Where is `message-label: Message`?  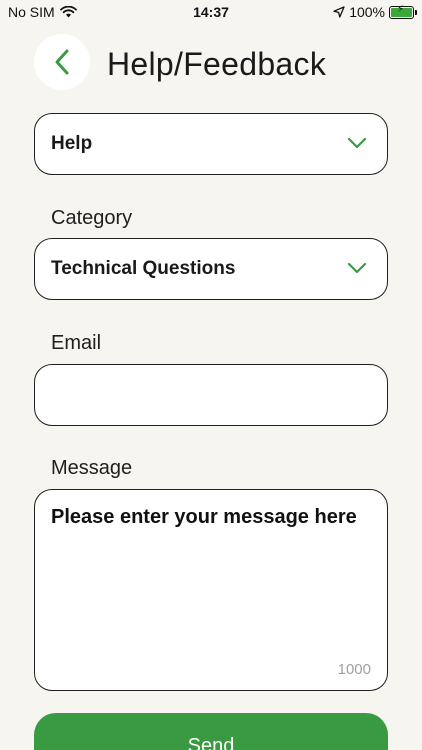
message-label: Message is located at coordinates (92, 468).